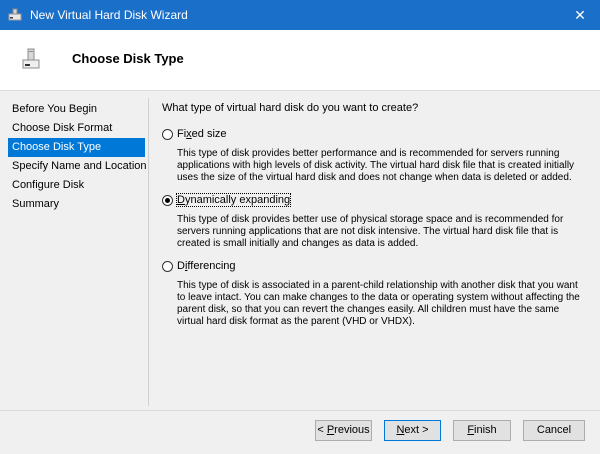 The image size is (600, 454). I want to click on differencing-label: Differencing, so click(206, 266).